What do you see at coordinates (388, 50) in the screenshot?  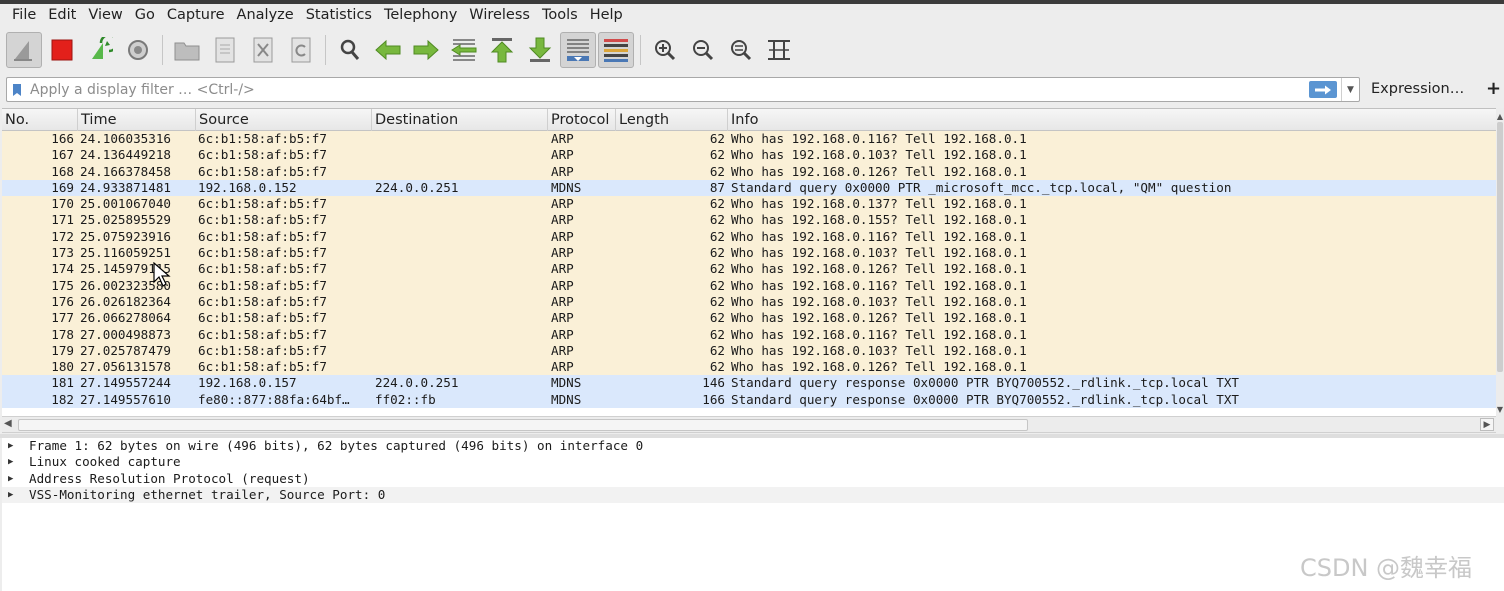 I see `go-back-button` at bounding box center [388, 50].